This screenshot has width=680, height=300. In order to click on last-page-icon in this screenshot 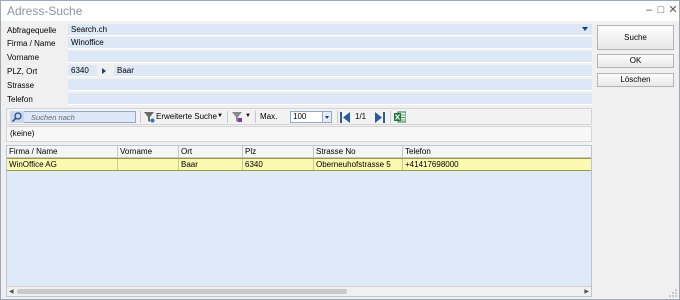, I will do `click(380, 117)`.